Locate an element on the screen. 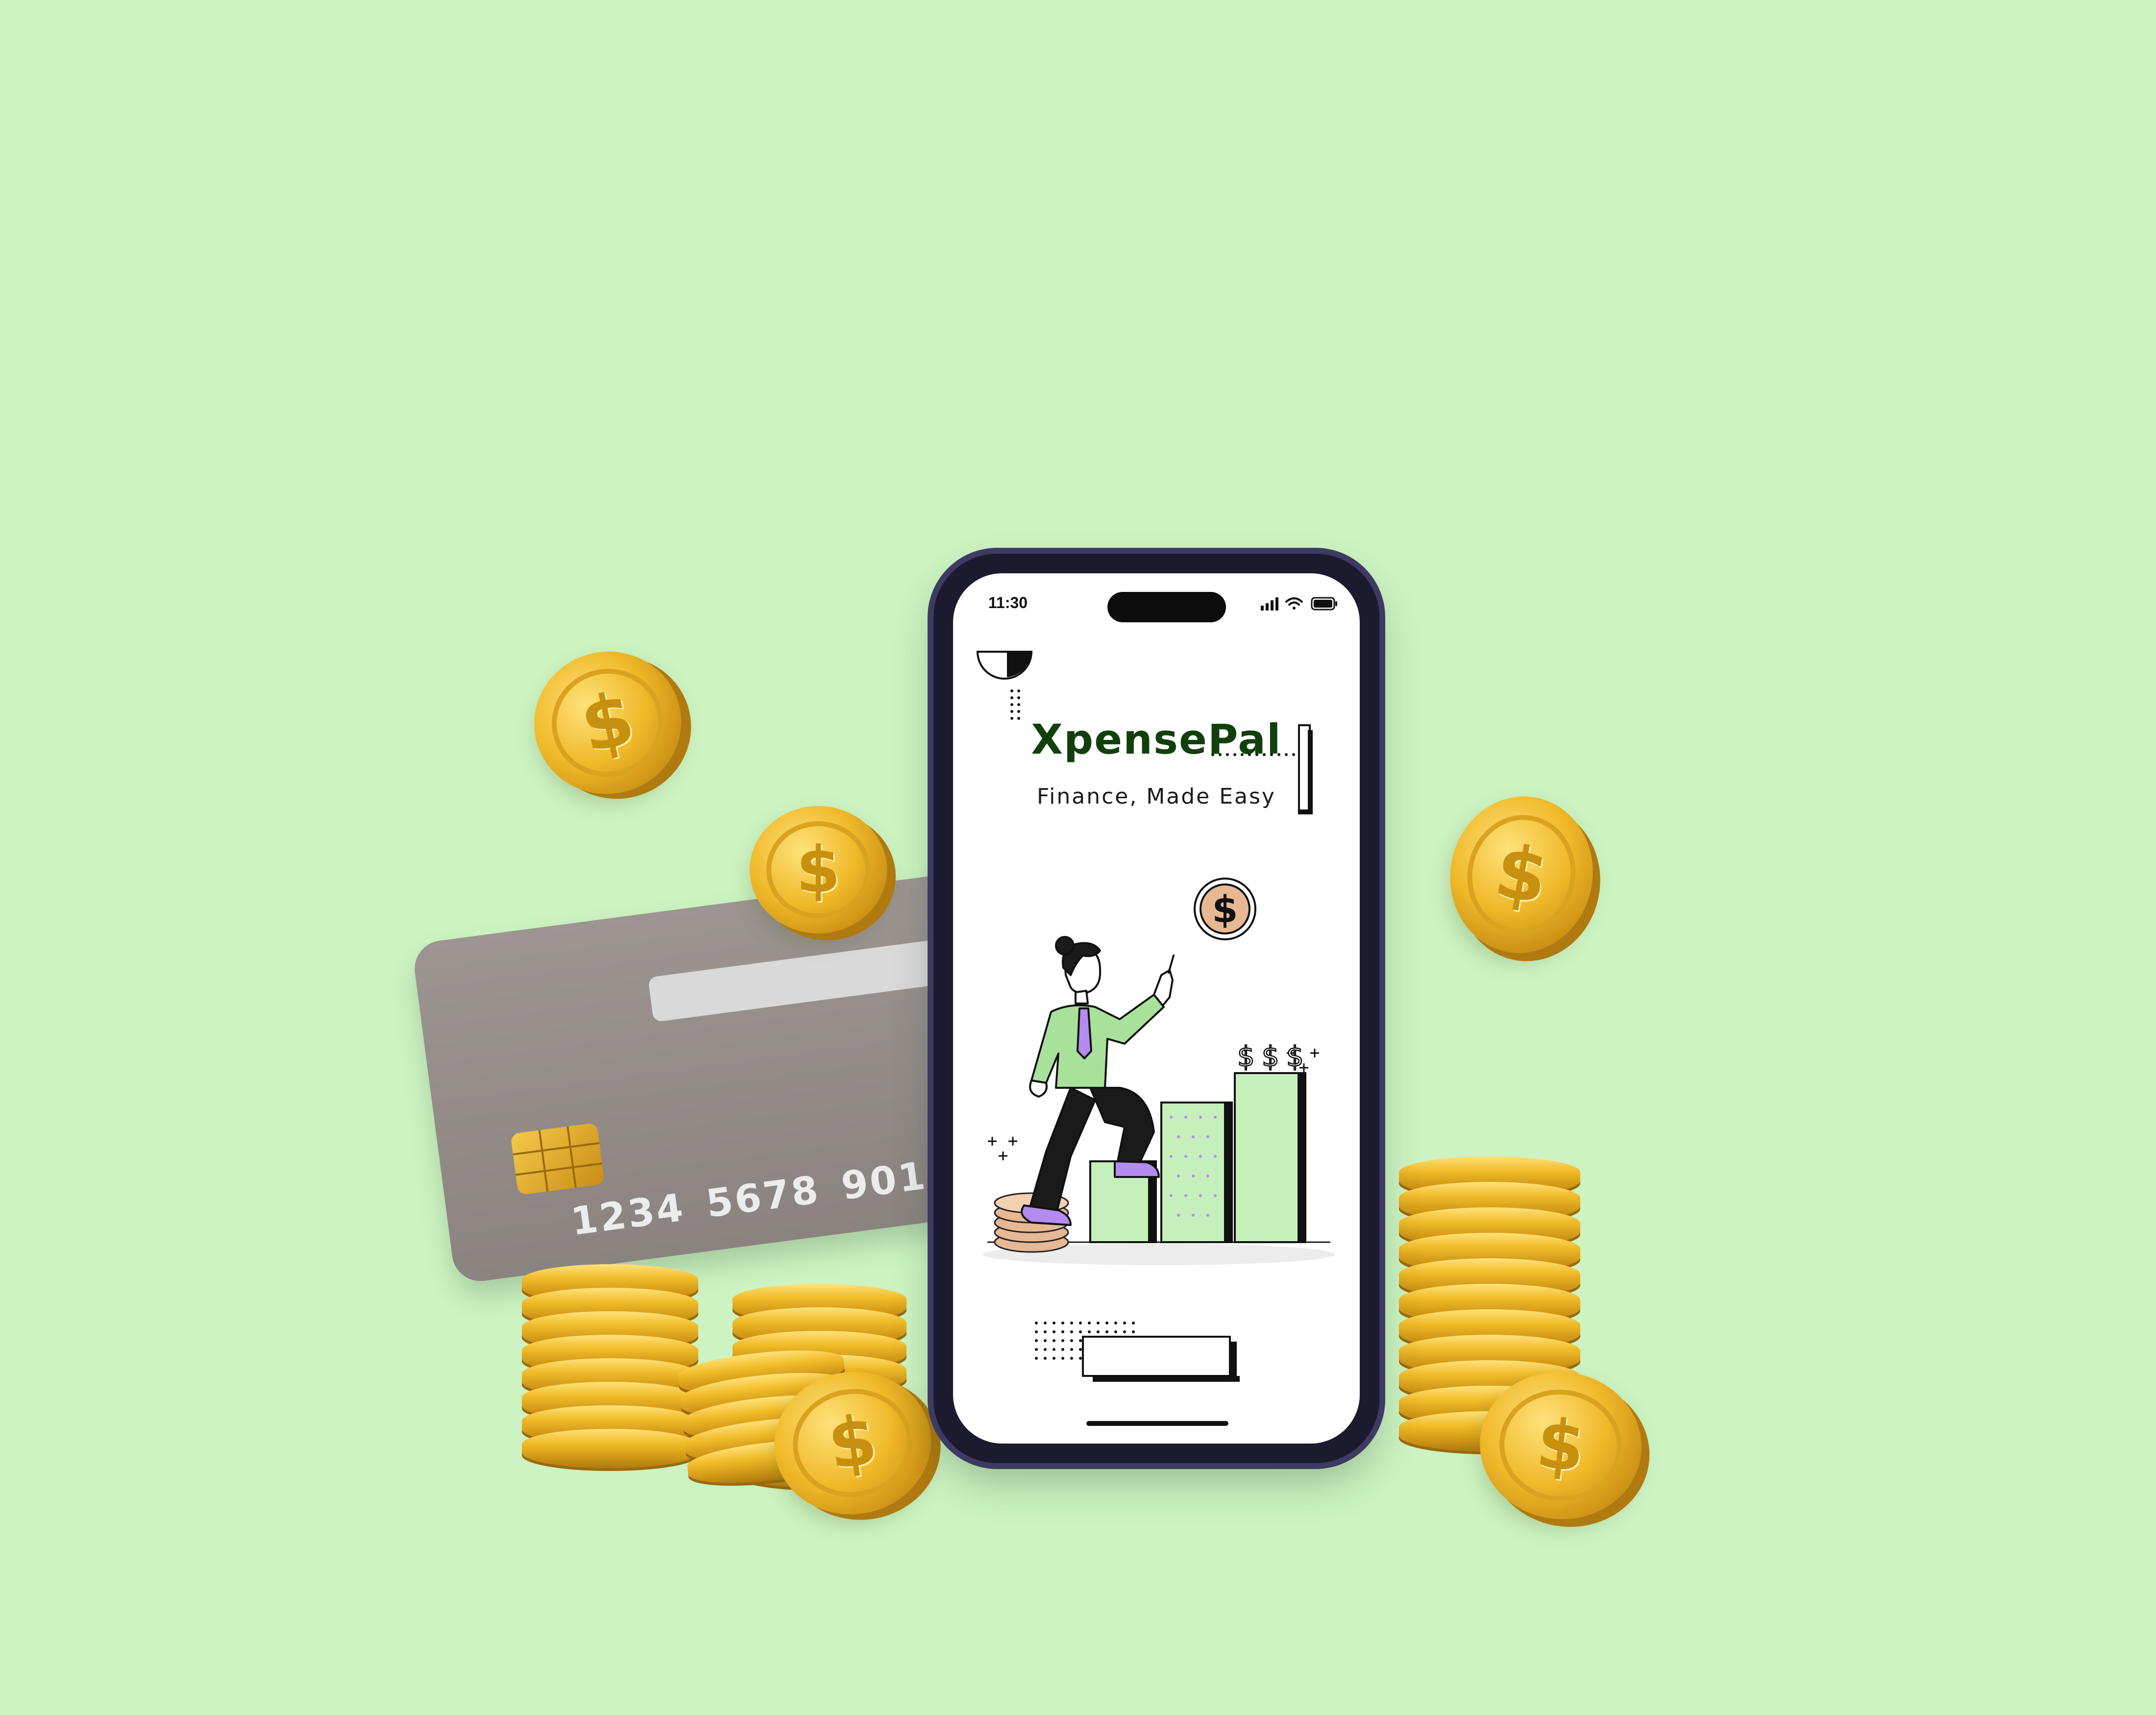 The width and height of the screenshot is (2156, 1715). bar-dollar-signs: $ $ $ is located at coordinates (1270, 1057).